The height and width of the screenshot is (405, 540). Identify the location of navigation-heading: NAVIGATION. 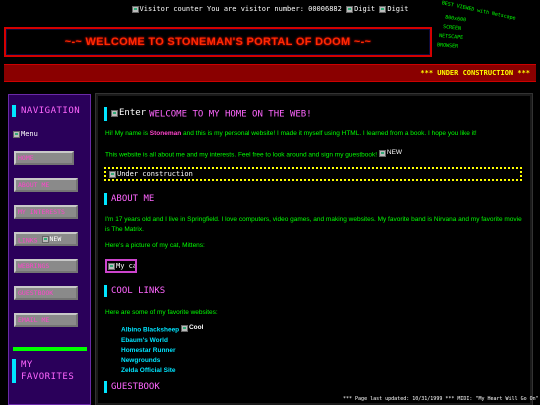
(52, 111).